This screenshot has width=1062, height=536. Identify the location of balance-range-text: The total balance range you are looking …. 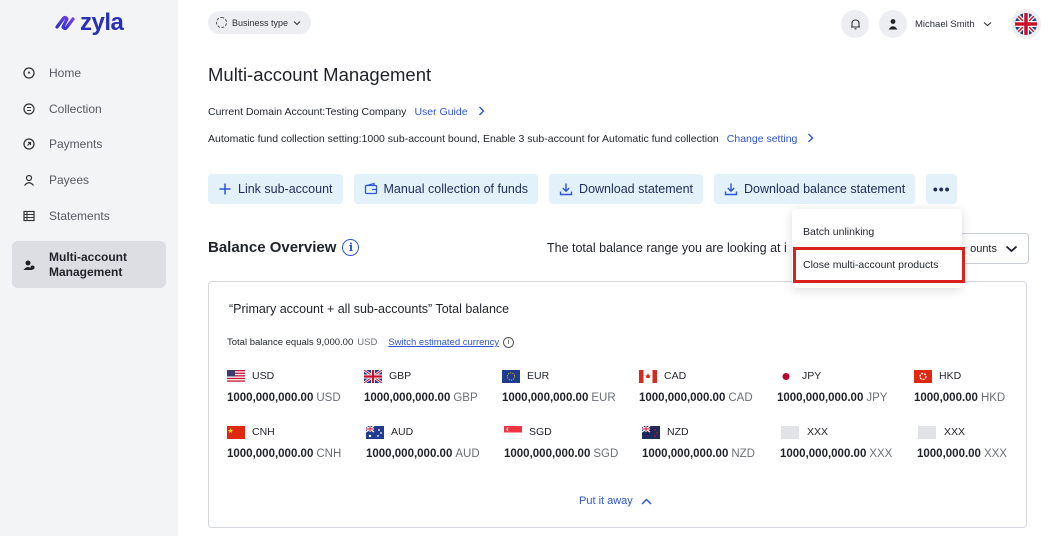
(667, 248).